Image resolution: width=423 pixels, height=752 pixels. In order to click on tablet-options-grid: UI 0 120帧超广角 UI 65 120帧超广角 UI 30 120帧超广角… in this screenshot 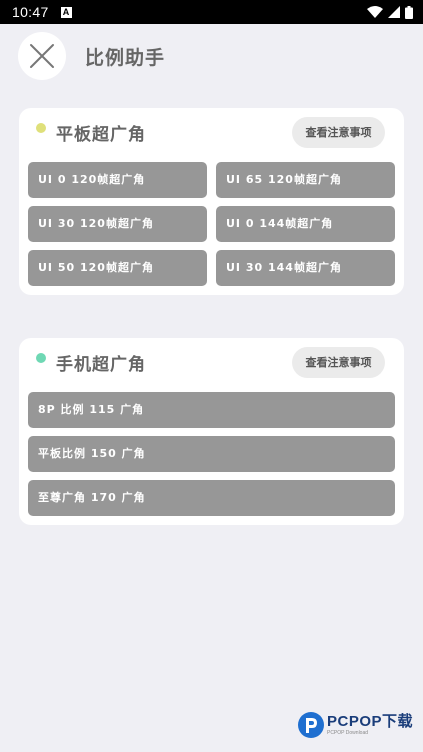, I will do `click(211, 224)`.